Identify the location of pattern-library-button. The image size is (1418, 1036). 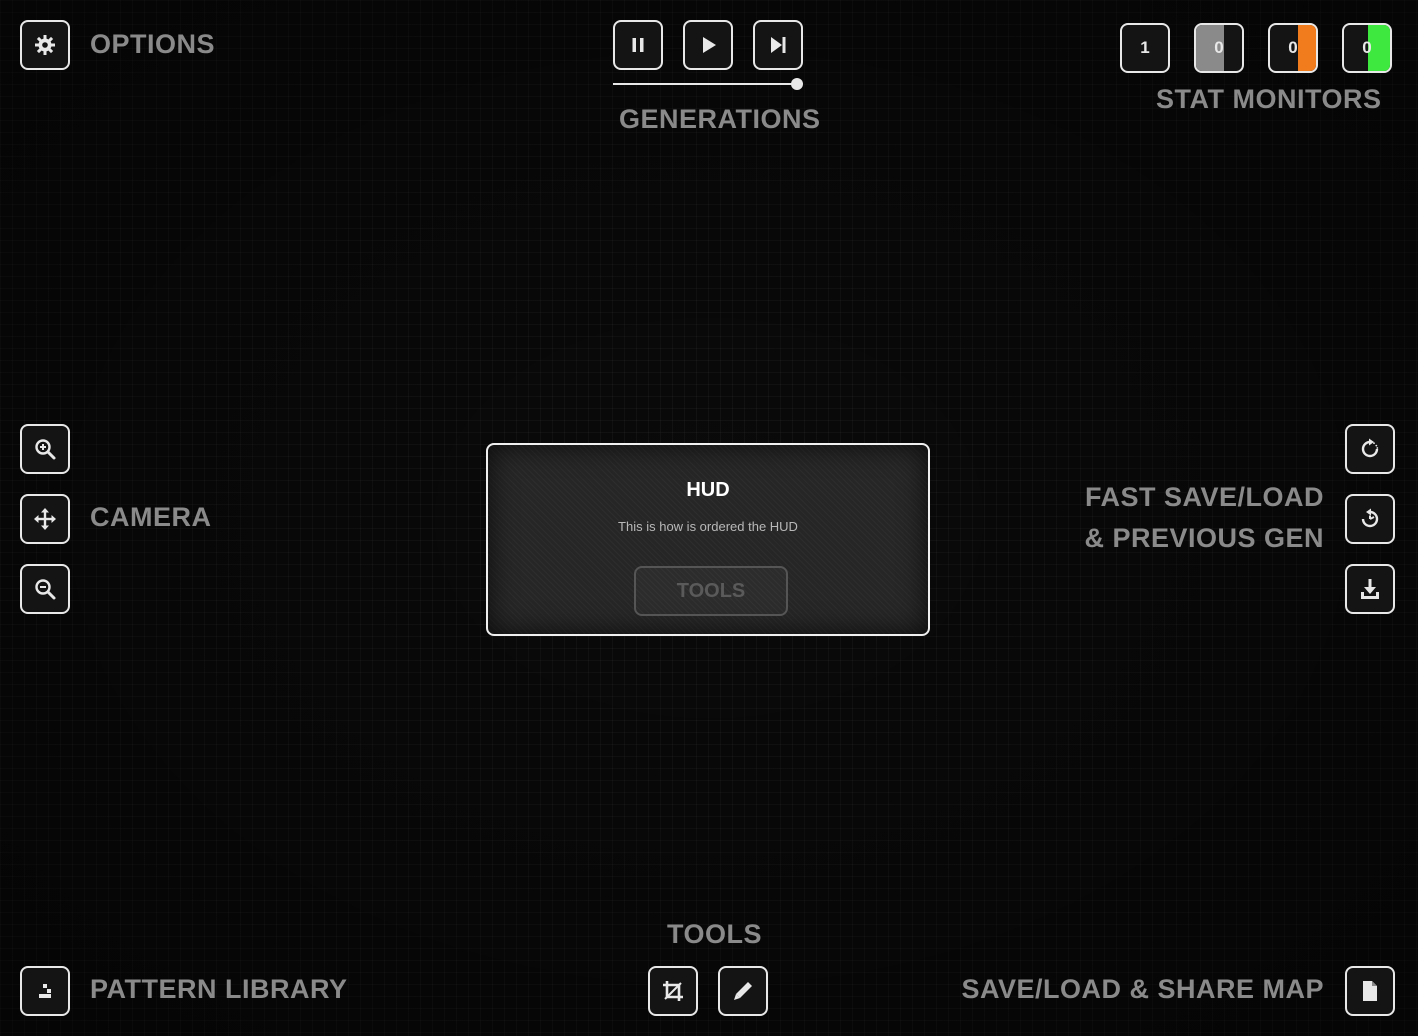
(45, 991).